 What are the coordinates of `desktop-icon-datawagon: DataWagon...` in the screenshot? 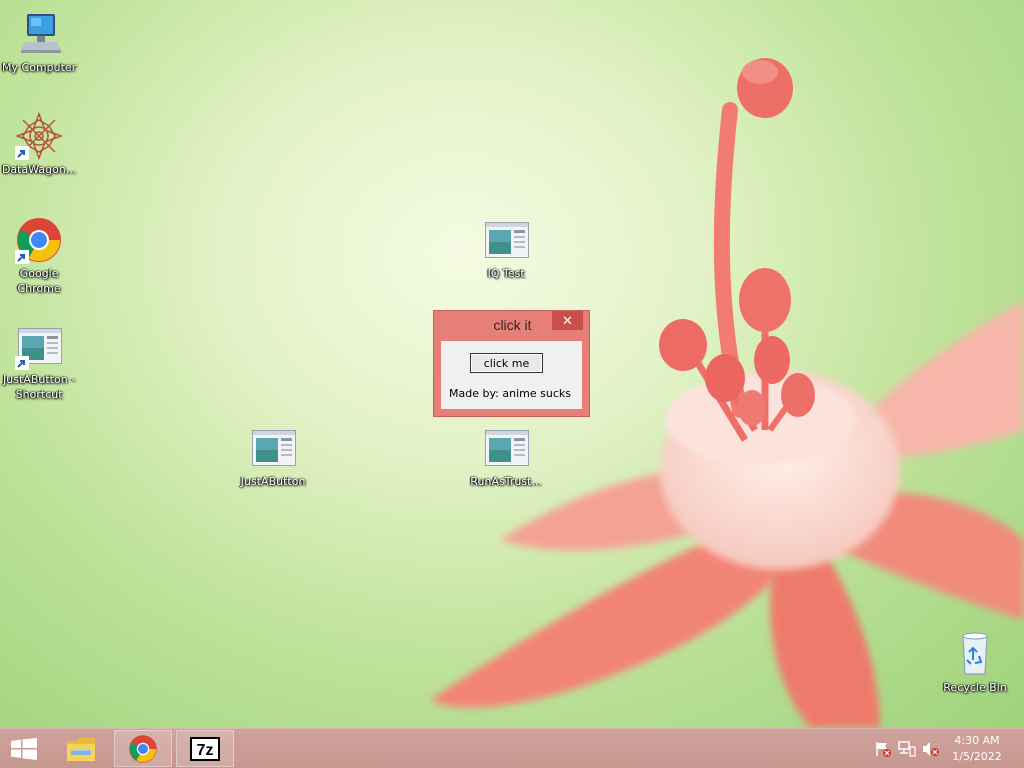 It's located at (39, 144).